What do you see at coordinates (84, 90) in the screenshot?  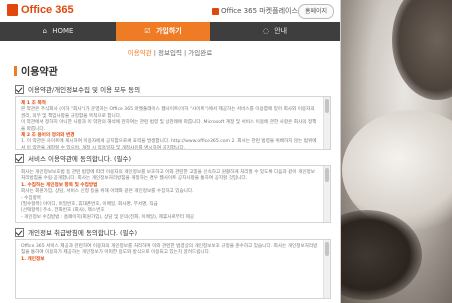 I see `agree-all-label: 이용약관/개인정보수집 및 이용 모두 동의` at bounding box center [84, 90].